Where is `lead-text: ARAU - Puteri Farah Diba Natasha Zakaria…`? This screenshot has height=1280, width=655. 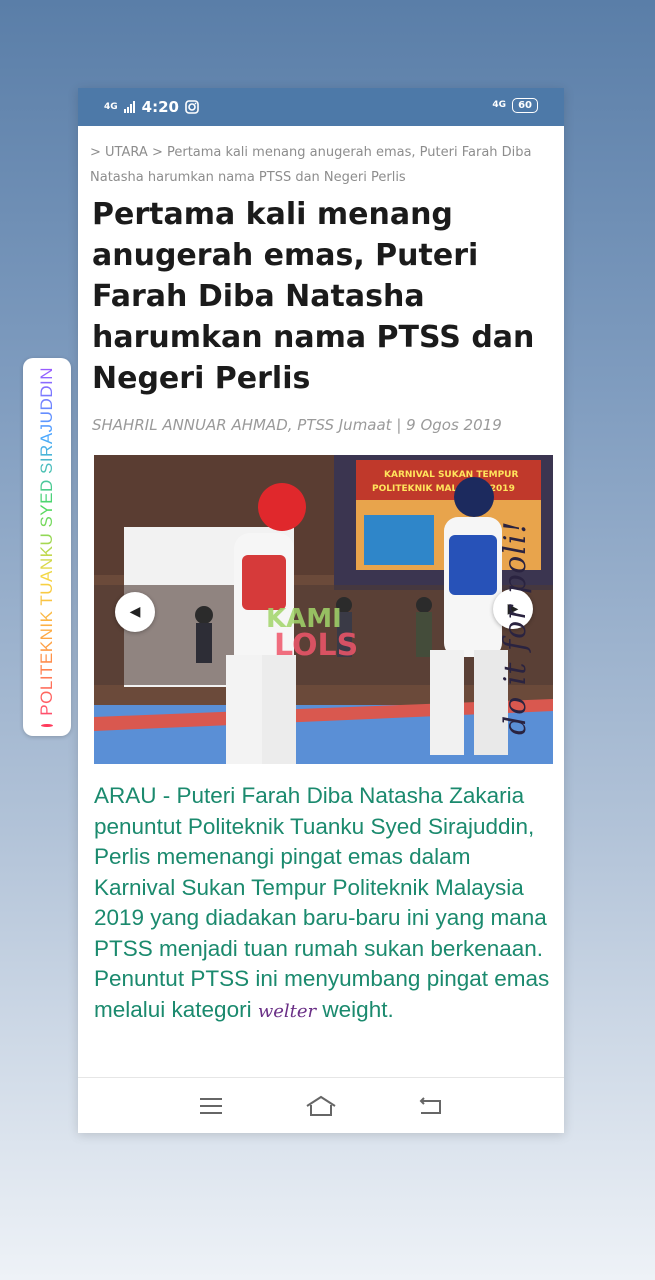 lead-text: ARAU - Puteri Farah Diba Natasha Zakaria… is located at coordinates (322, 902).